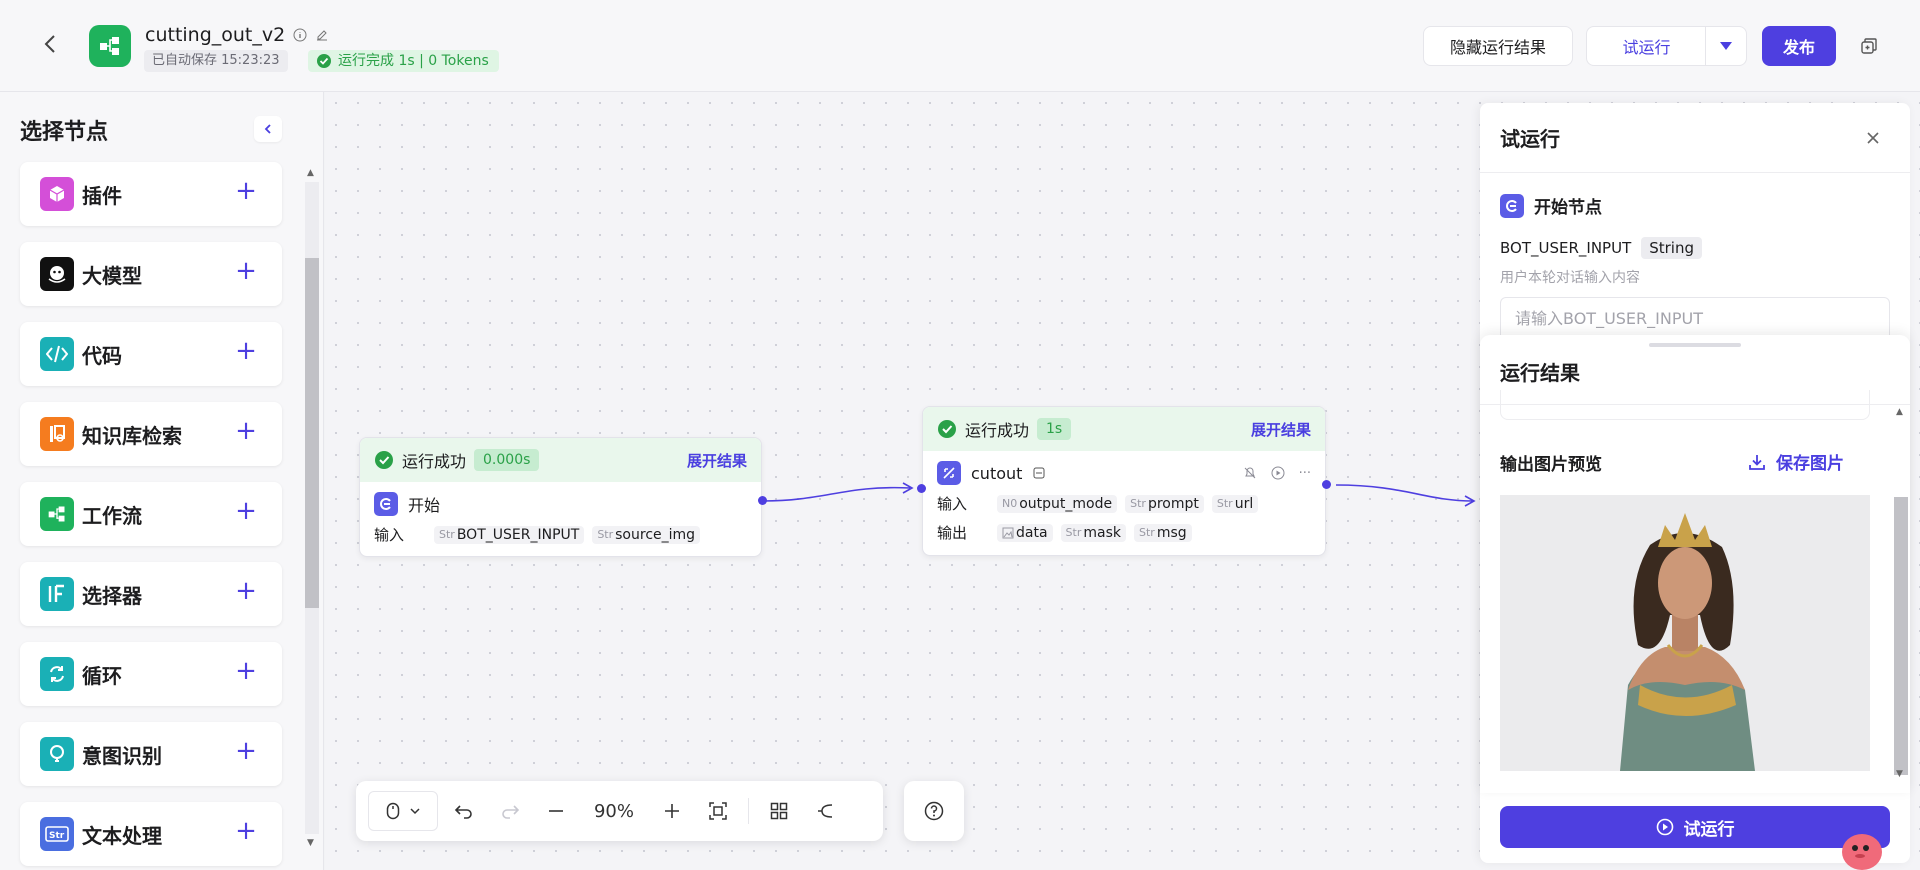 The height and width of the screenshot is (870, 1920). I want to click on loop-icon, so click(57, 674).